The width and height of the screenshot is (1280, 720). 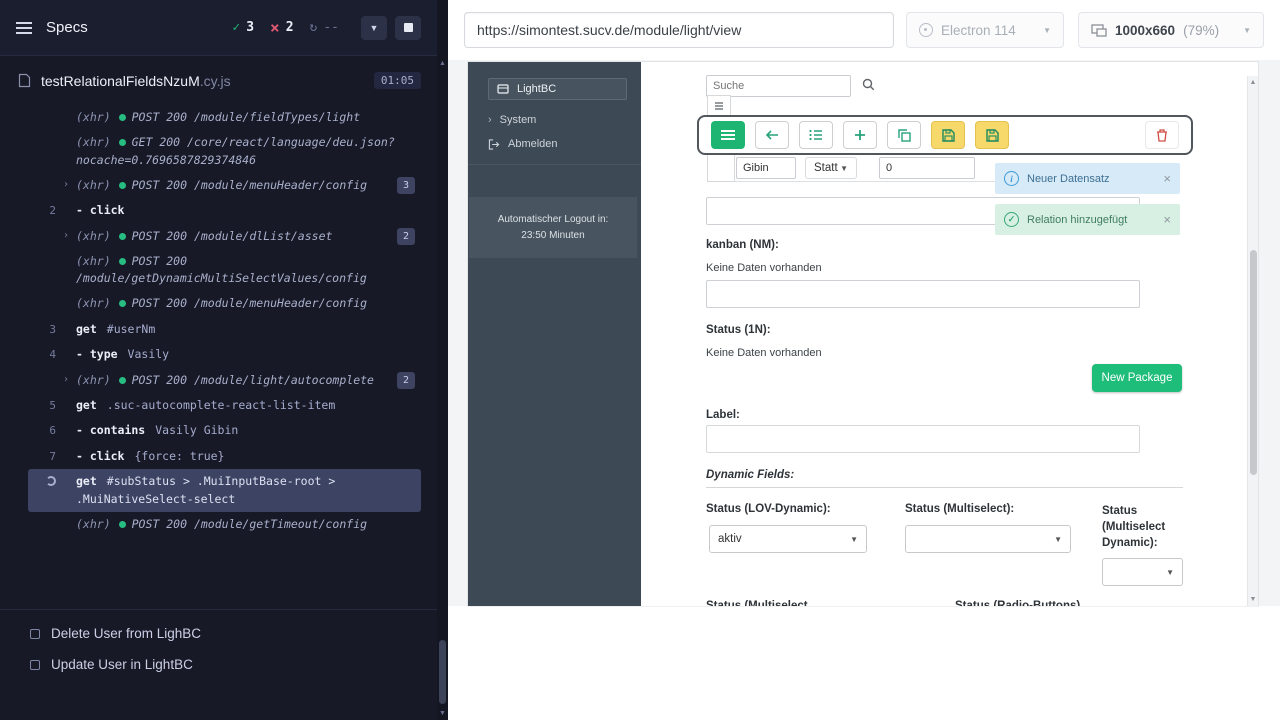 What do you see at coordinates (442, 360) in the screenshot?
I see `reporter-scrollbar: ▲ ▼` at bounding box center [442, 360].